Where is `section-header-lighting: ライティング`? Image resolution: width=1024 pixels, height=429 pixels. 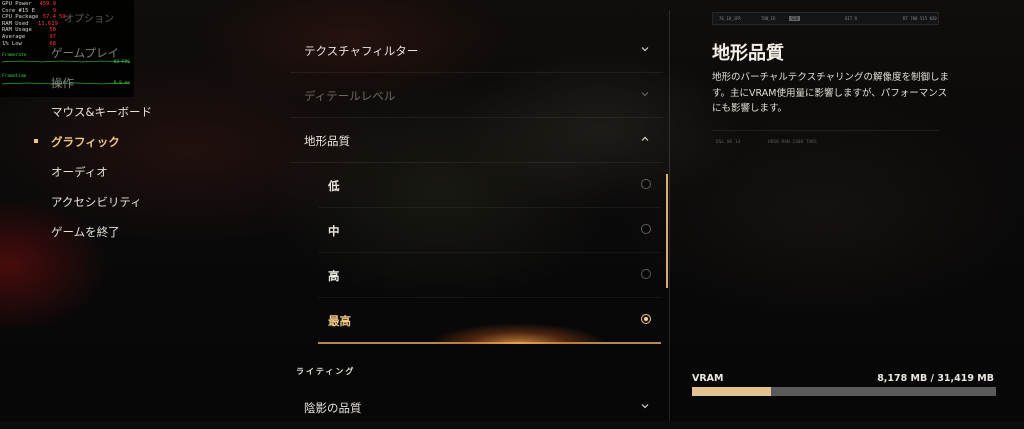 section-header-lighting: ライティング is located at coordinates (326, 371).